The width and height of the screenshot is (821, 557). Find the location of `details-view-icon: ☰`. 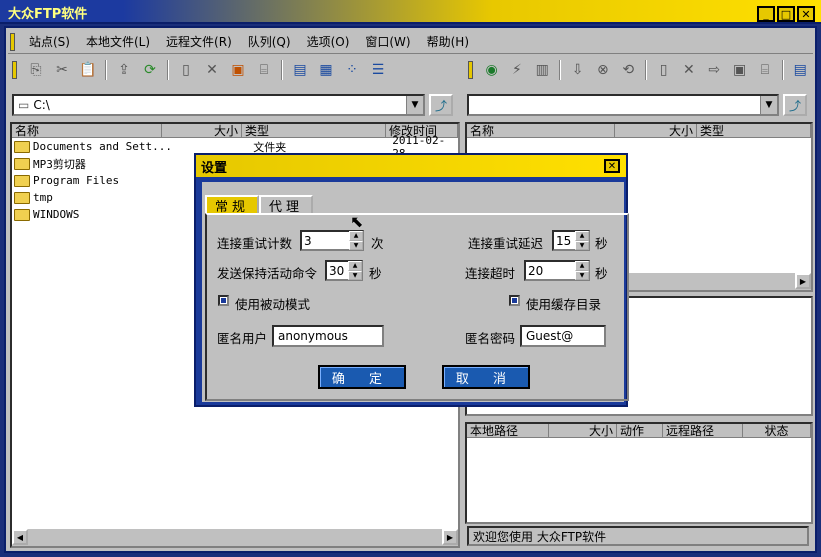

details-view-icon: ☰ is located at coordinates (378, 70).